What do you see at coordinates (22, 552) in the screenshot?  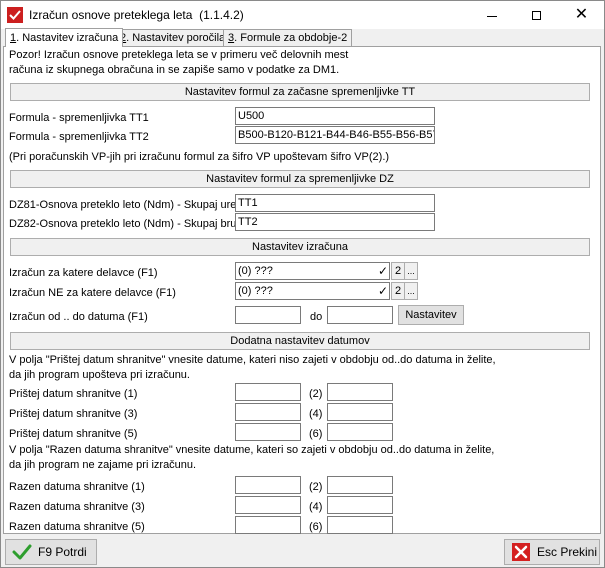 I see `checkmark-icon` at bounding box center [22, 552].